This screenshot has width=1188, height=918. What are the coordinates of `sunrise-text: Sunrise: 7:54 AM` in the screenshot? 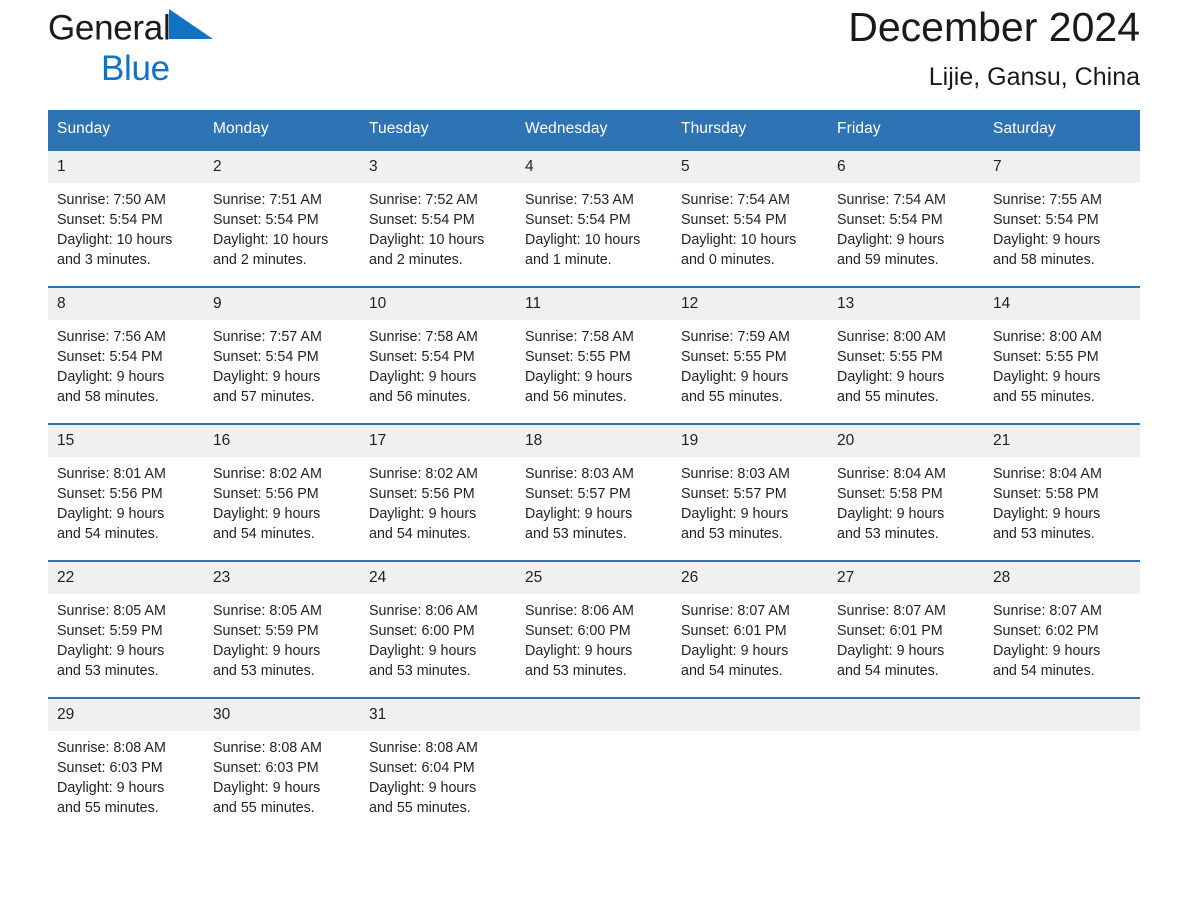 It's located at (891, 200).